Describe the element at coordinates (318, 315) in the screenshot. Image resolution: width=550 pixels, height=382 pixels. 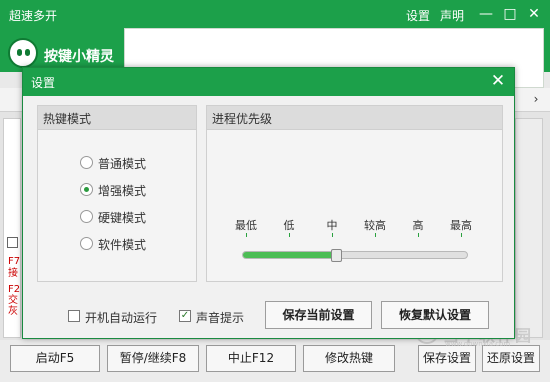
I see `save-current-settings-button: 保存当前设置` at that location.